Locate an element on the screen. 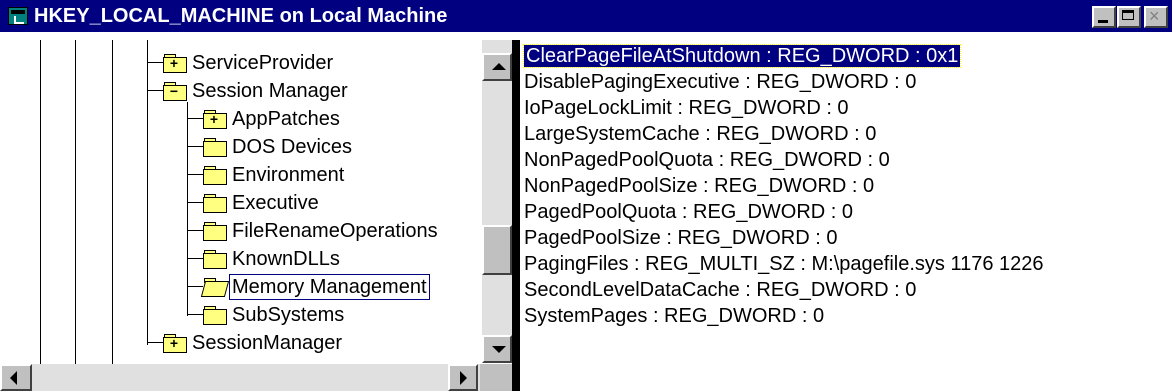 This screenshot has width=1172, height=391. tree-item: Memory Management is located at coordinates (315, 287).